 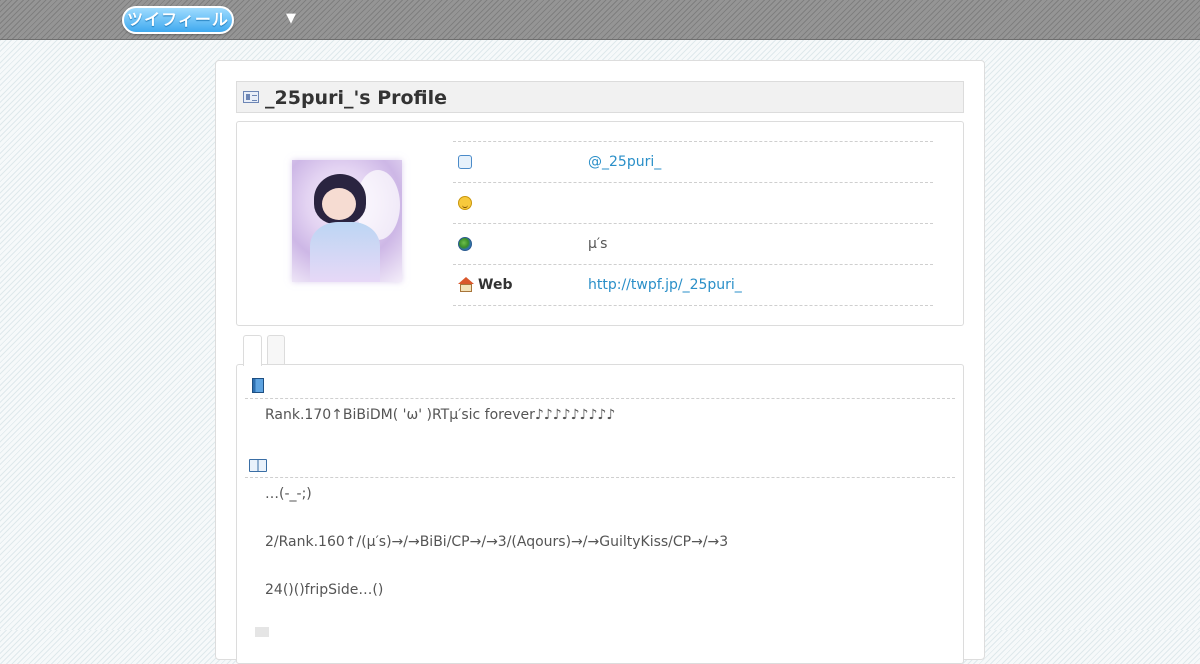 What do you see at coordinates (693, 202) in the screenshot?
I see `info-row-mood` at bounding box center [693, 202].